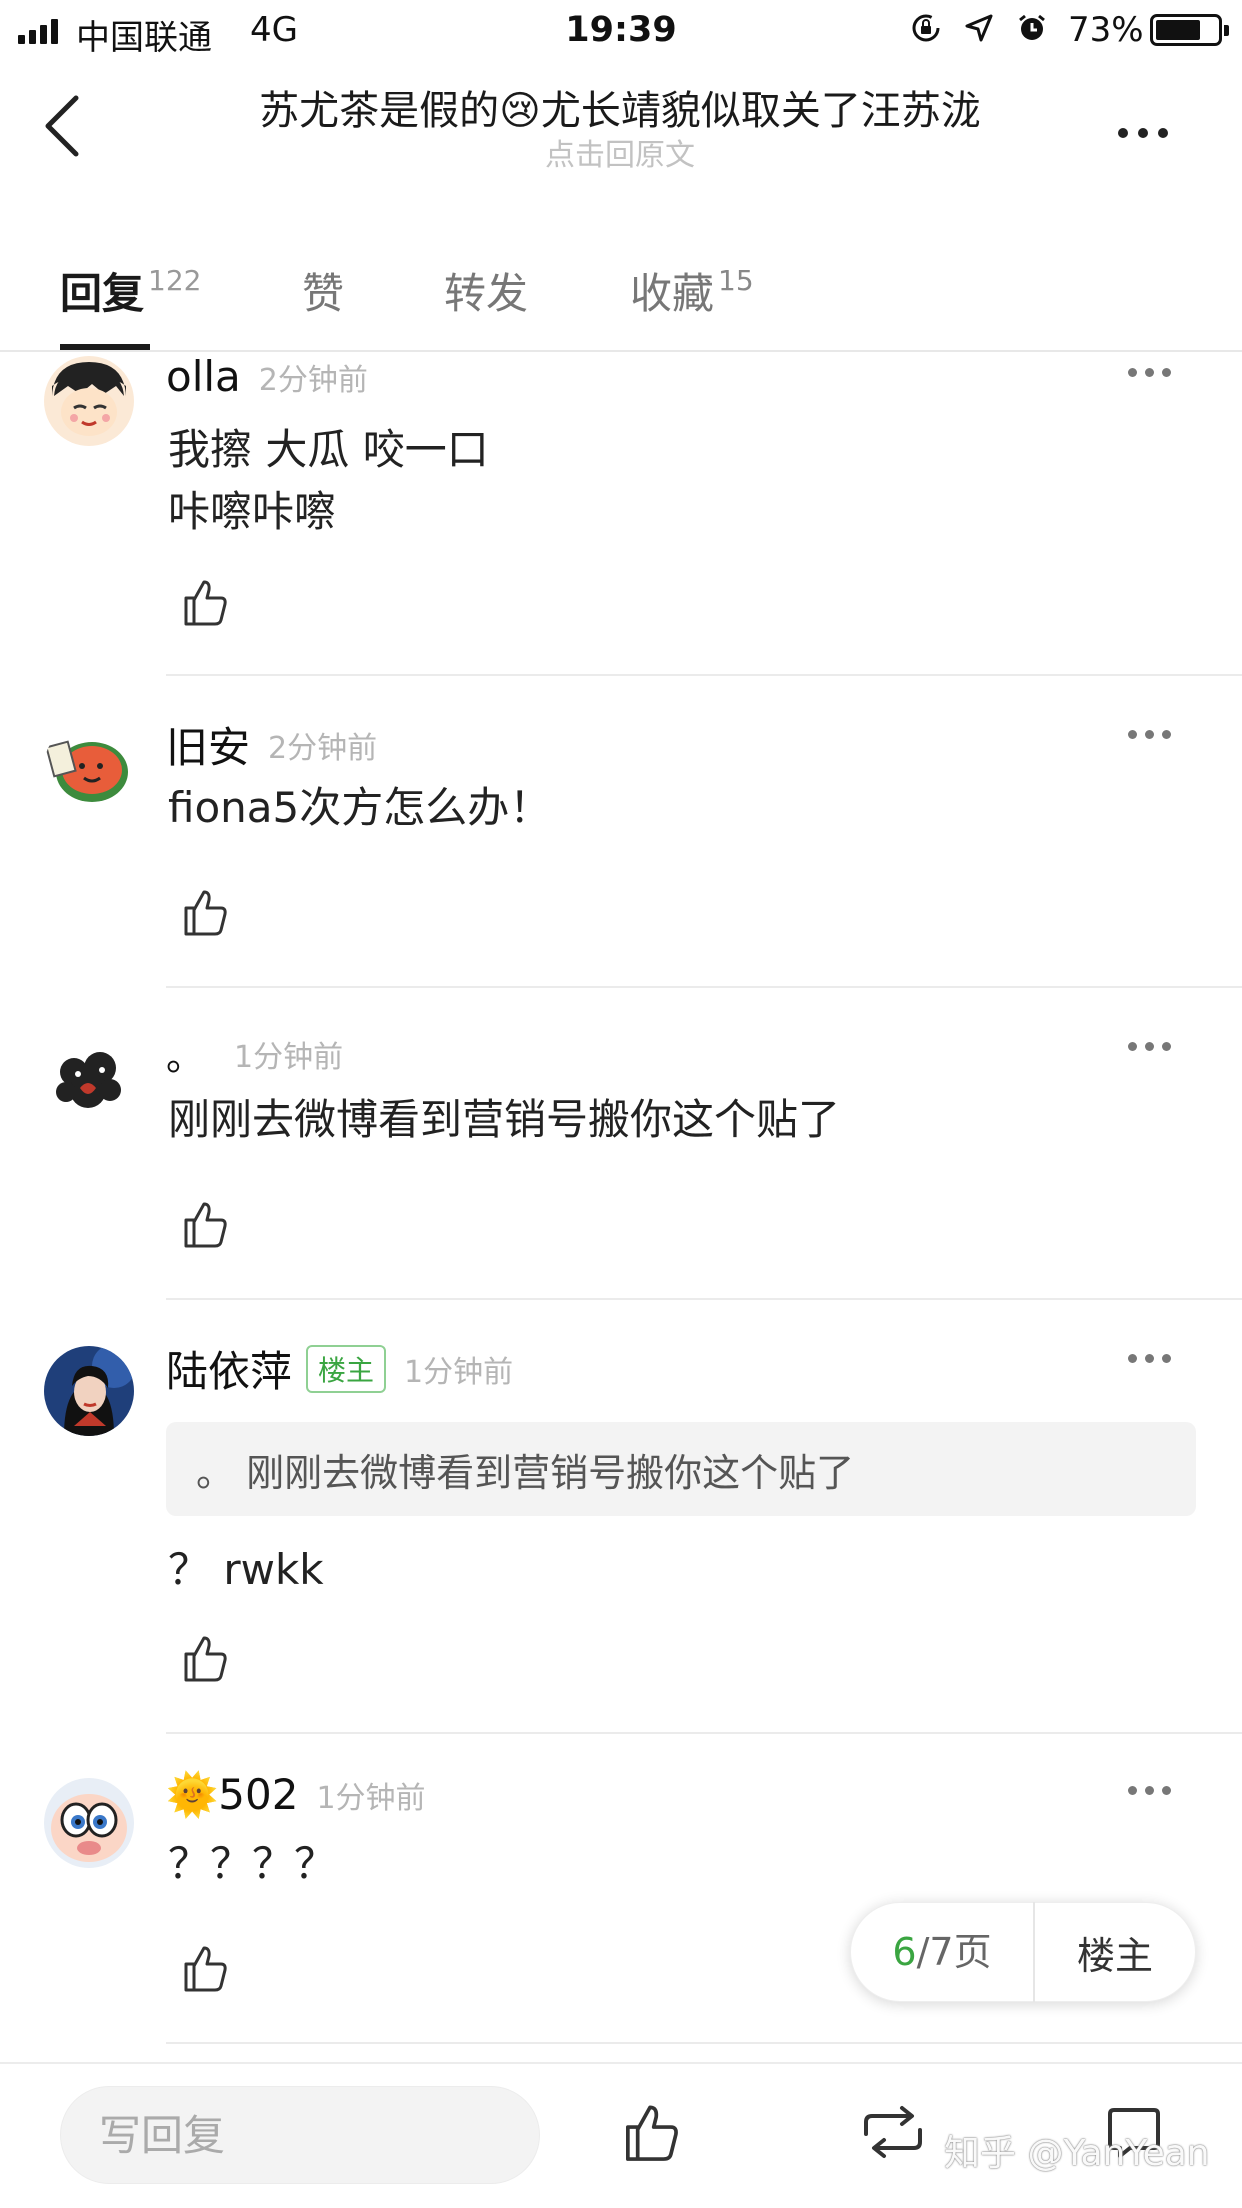  I want to click on comment-text: 刚刚去微博看到营销号搬你这个贴了, so click(504, 1119).